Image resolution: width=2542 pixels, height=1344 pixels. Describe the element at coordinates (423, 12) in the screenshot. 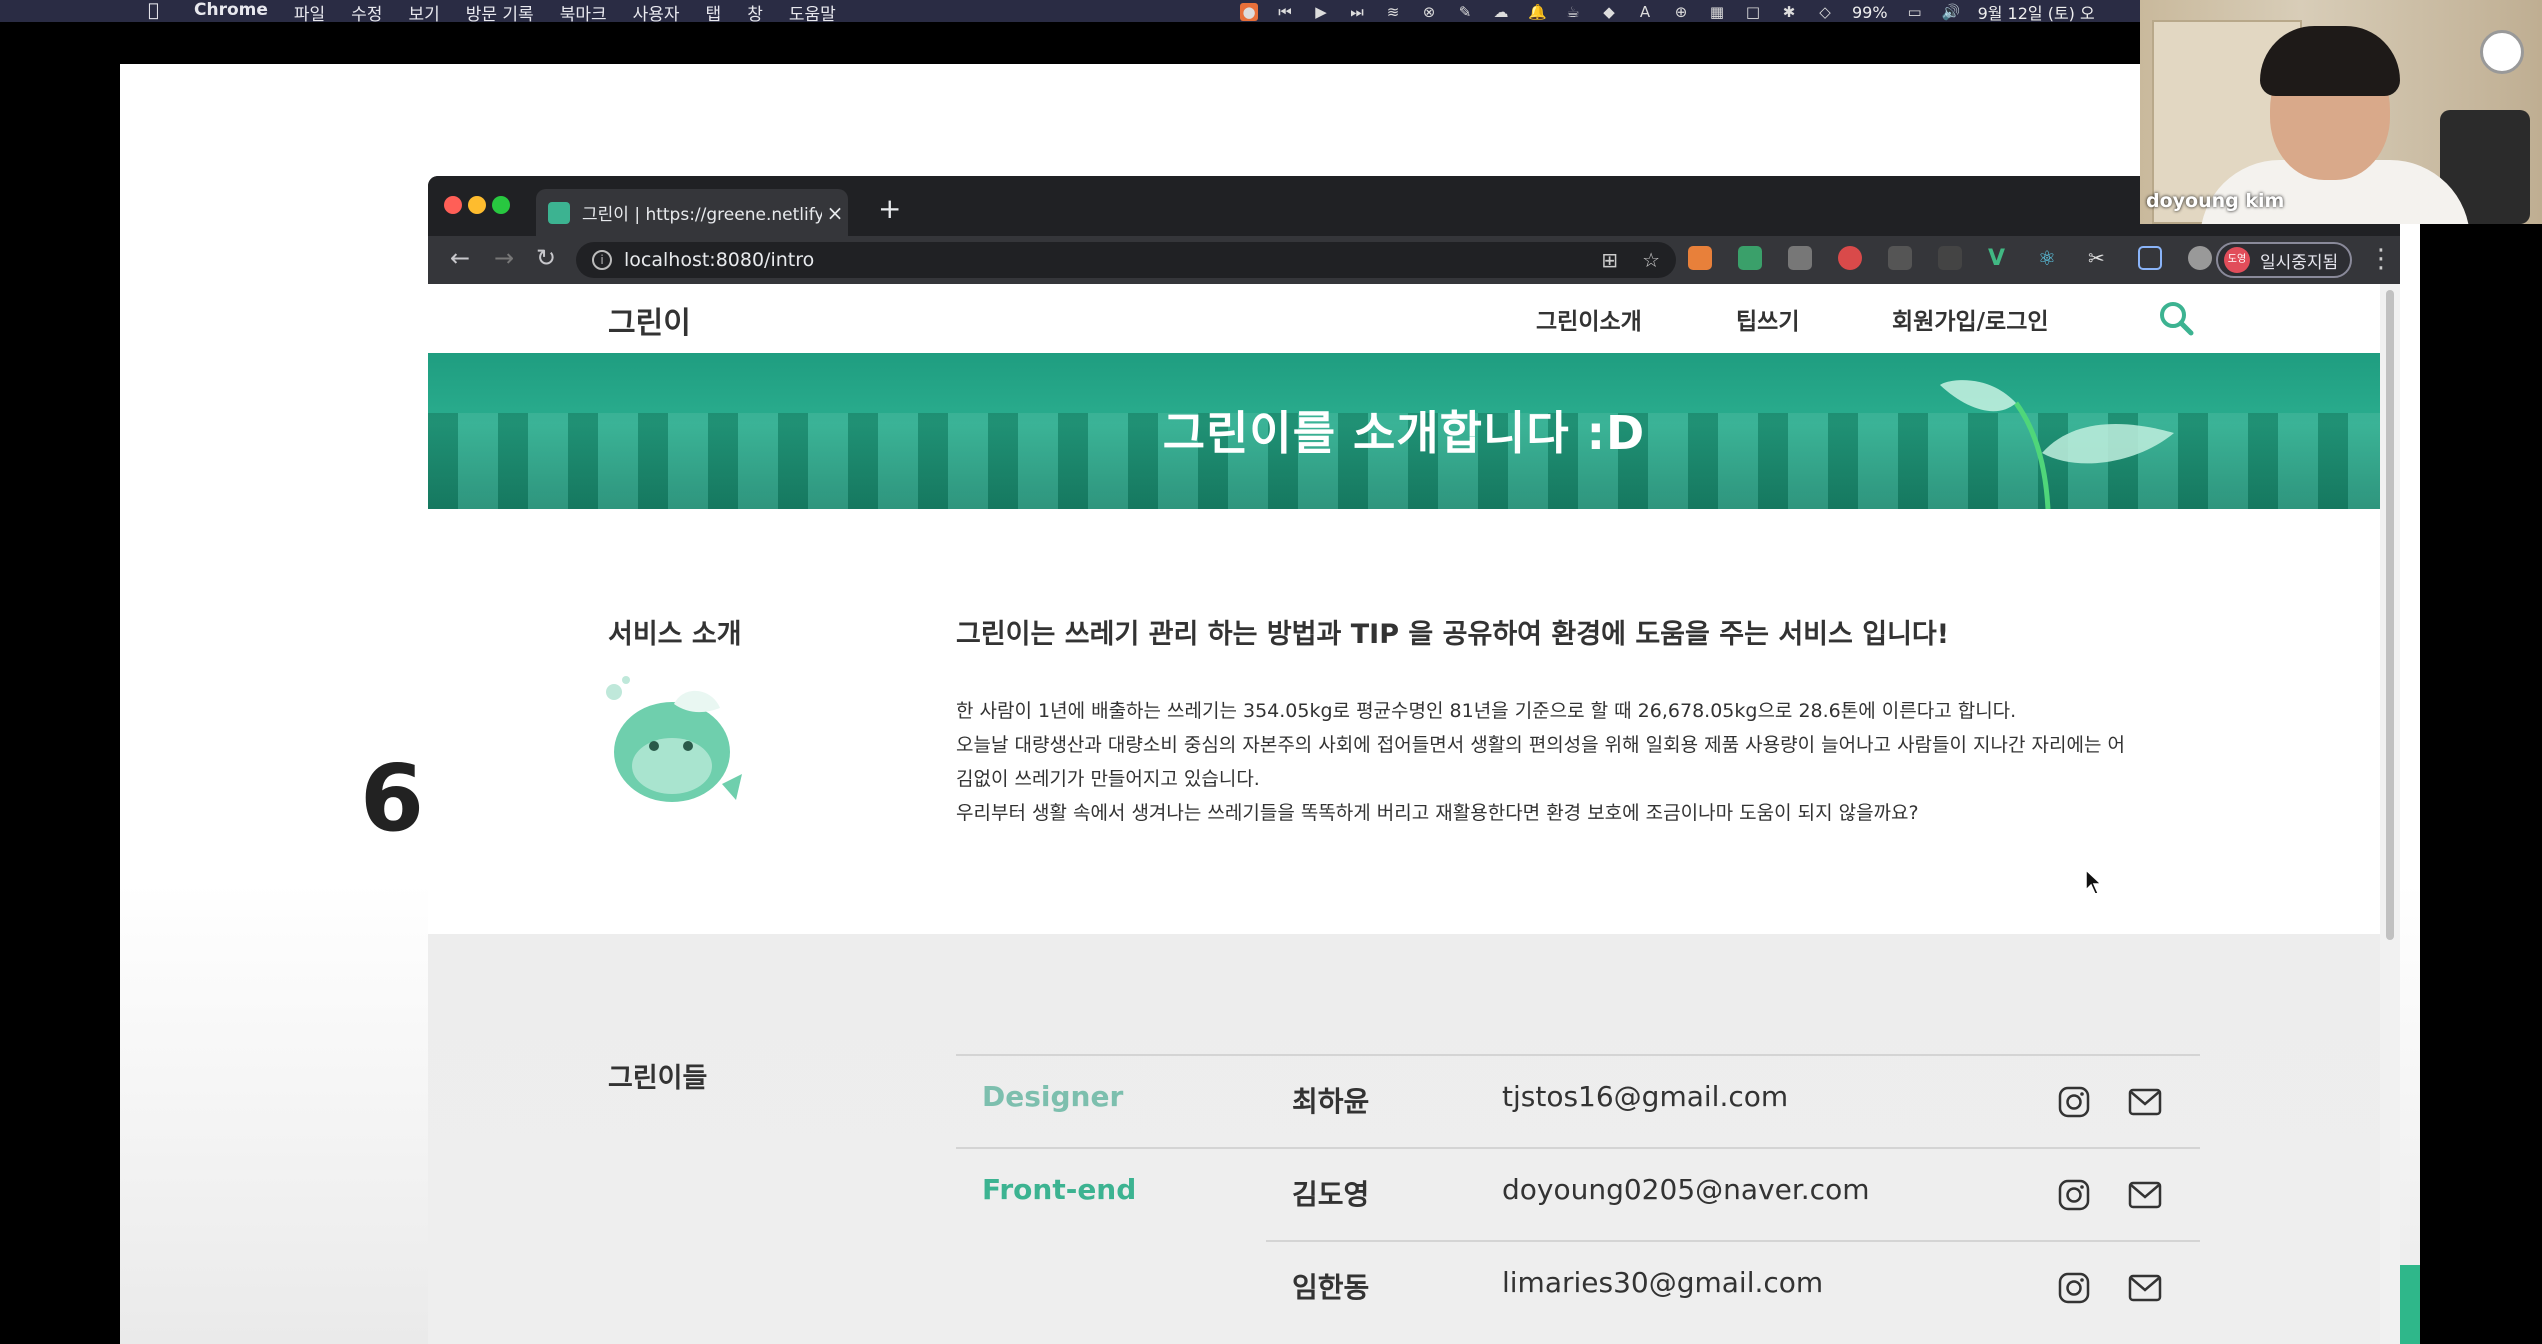

I see `menu-view: 보기` at that location.